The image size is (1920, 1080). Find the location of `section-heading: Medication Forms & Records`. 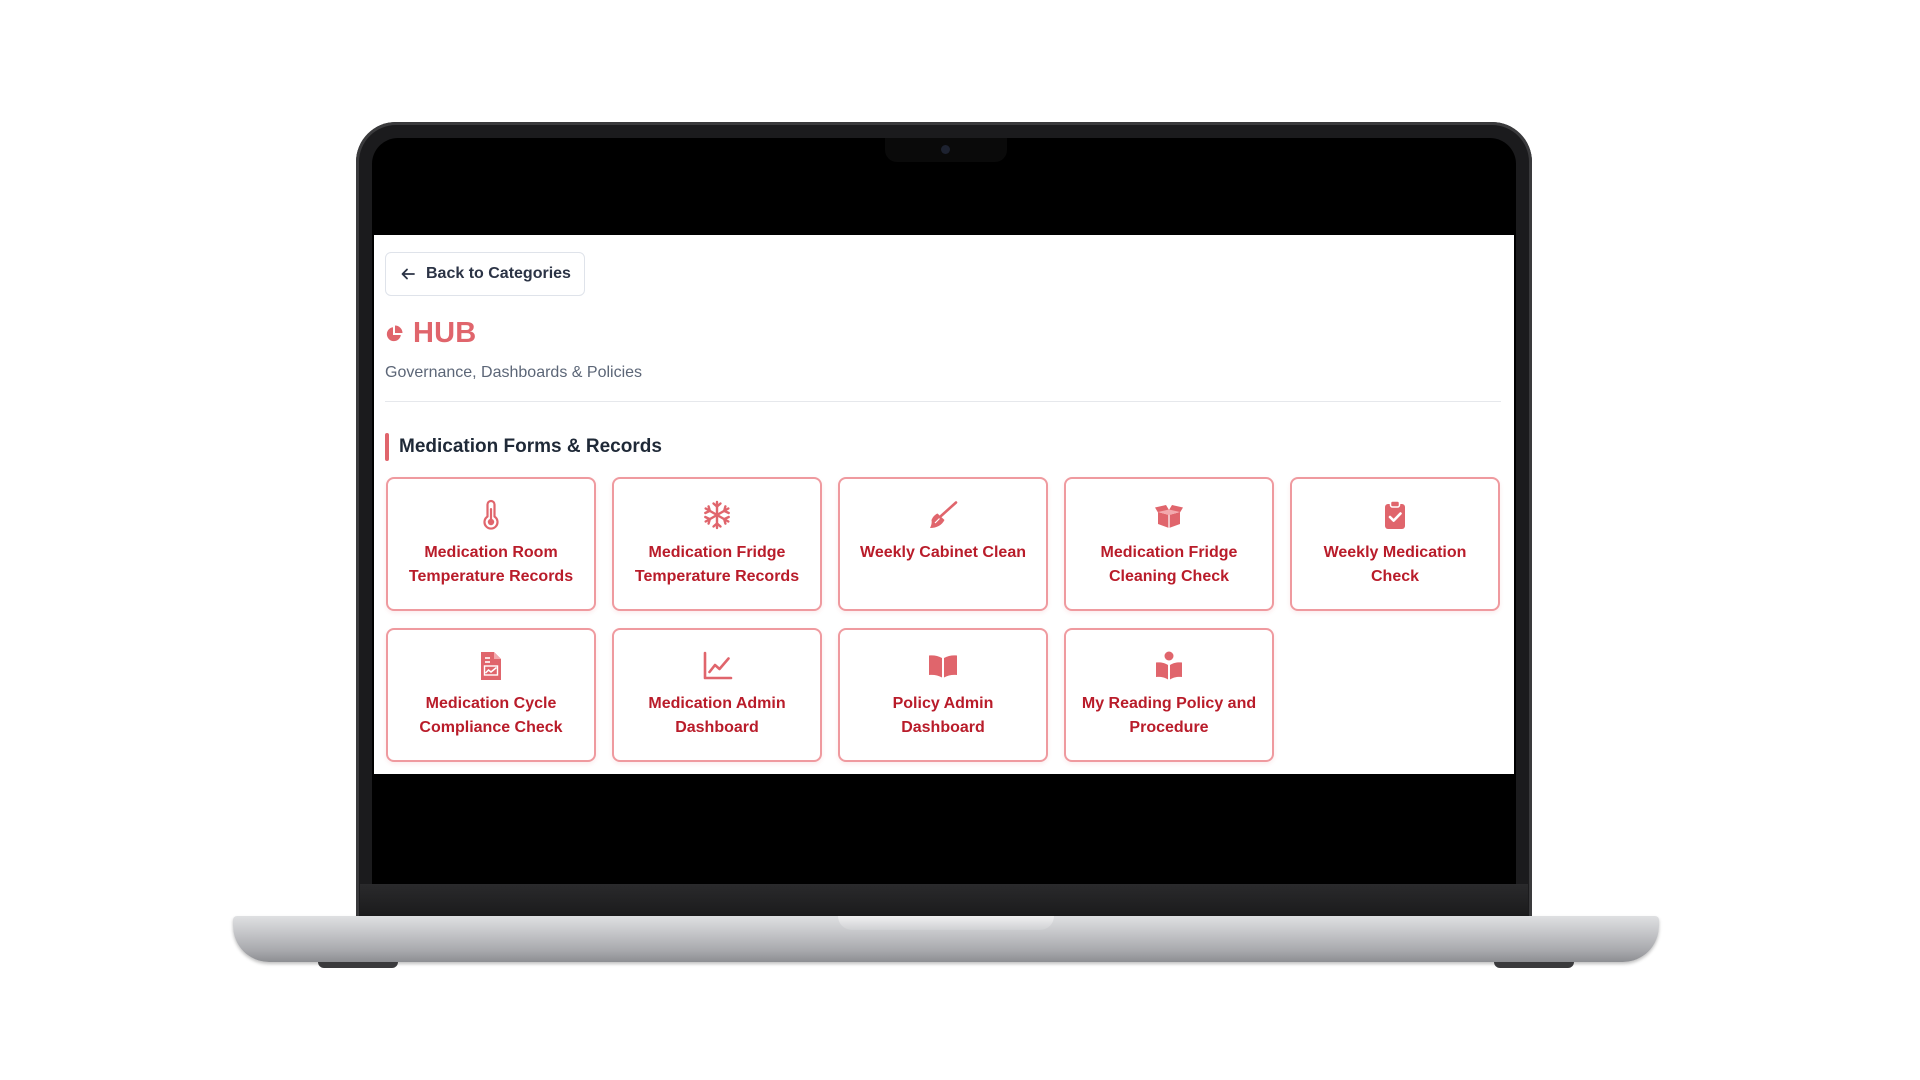

section-heading: Medication Forms & Records is located at coordinates (523, 447).